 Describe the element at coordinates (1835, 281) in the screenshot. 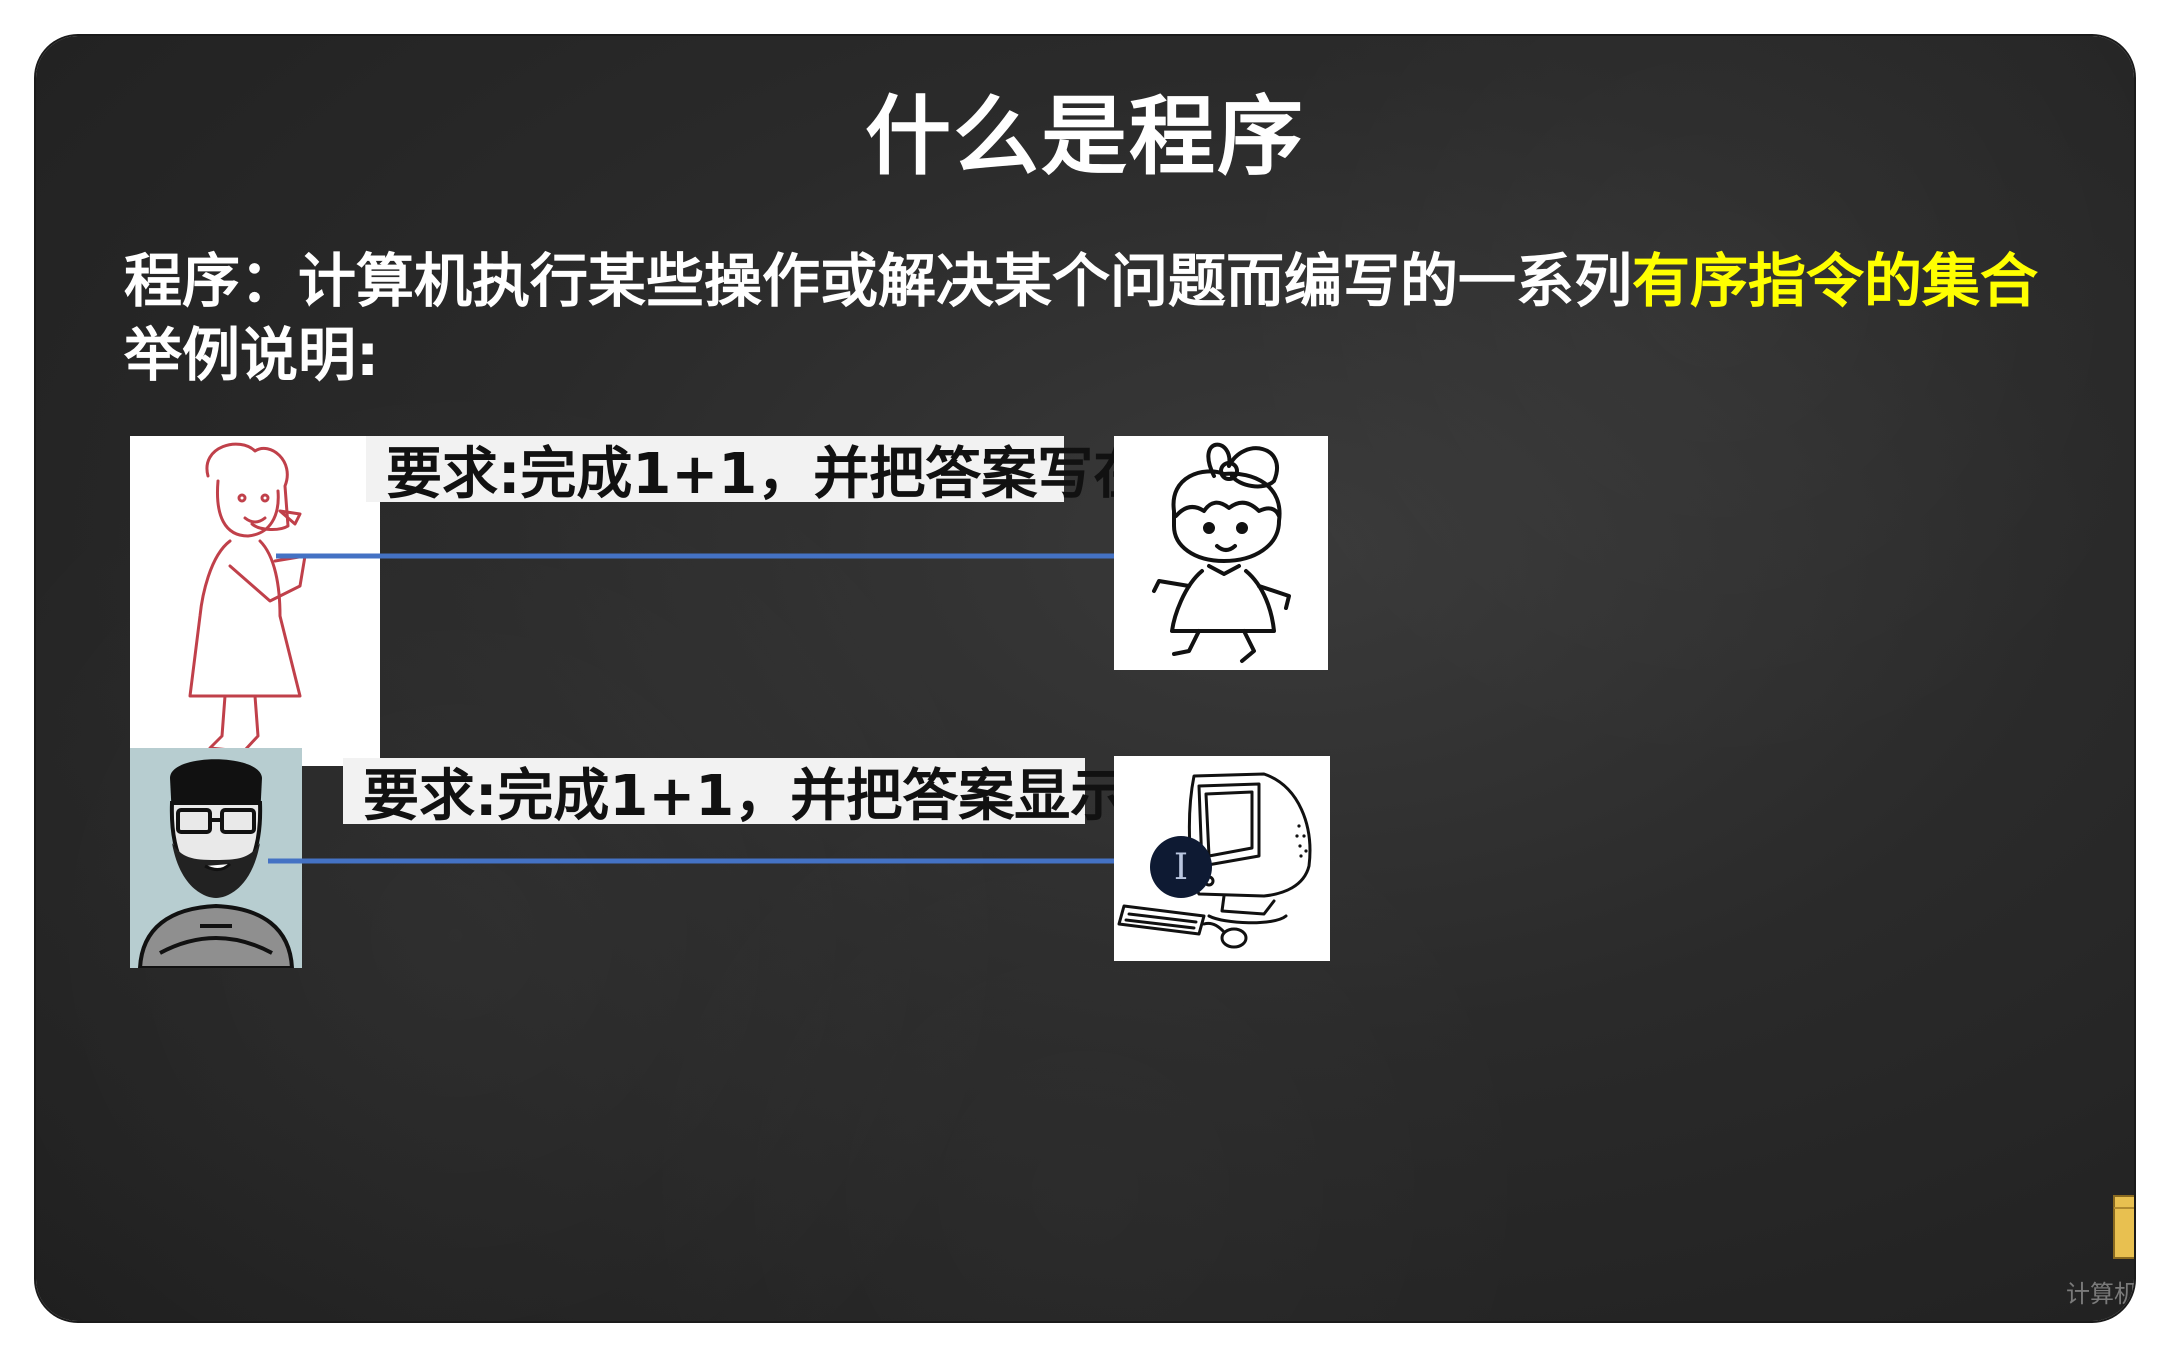

I see `definition-highlight: 有序指令的集合` at that location.